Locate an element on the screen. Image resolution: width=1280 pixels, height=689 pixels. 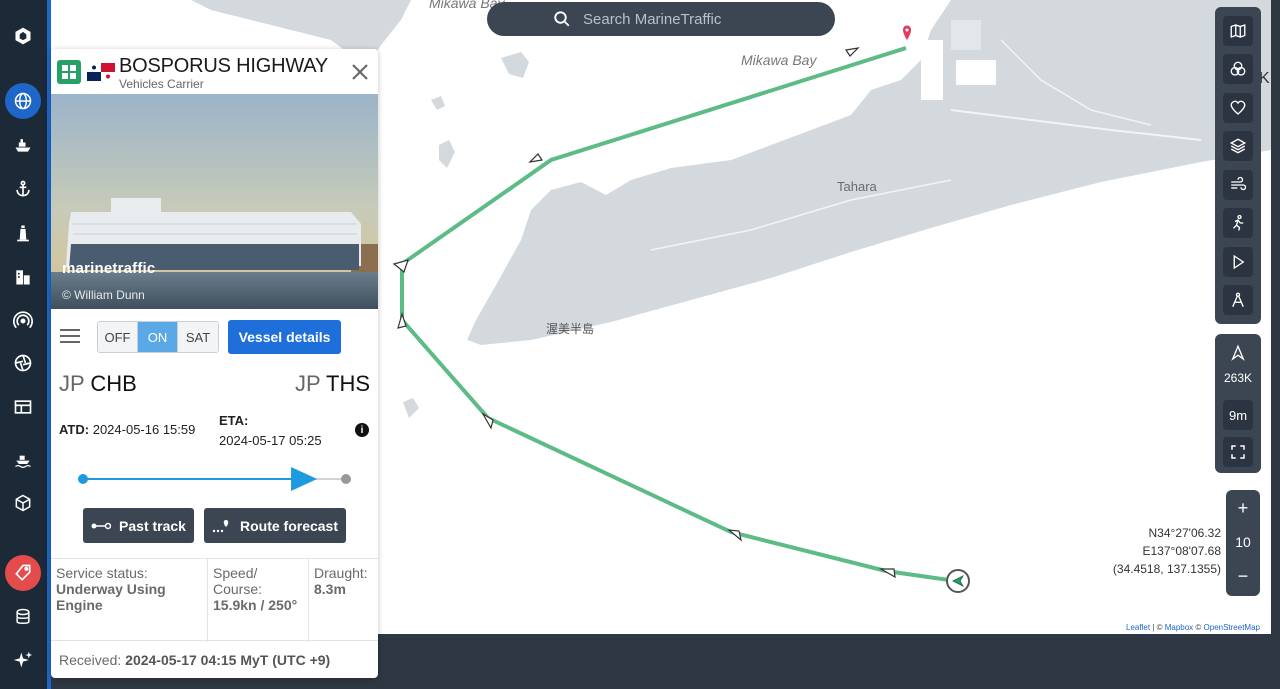
north-arrow-icon is located at coordinates (1238, 353).